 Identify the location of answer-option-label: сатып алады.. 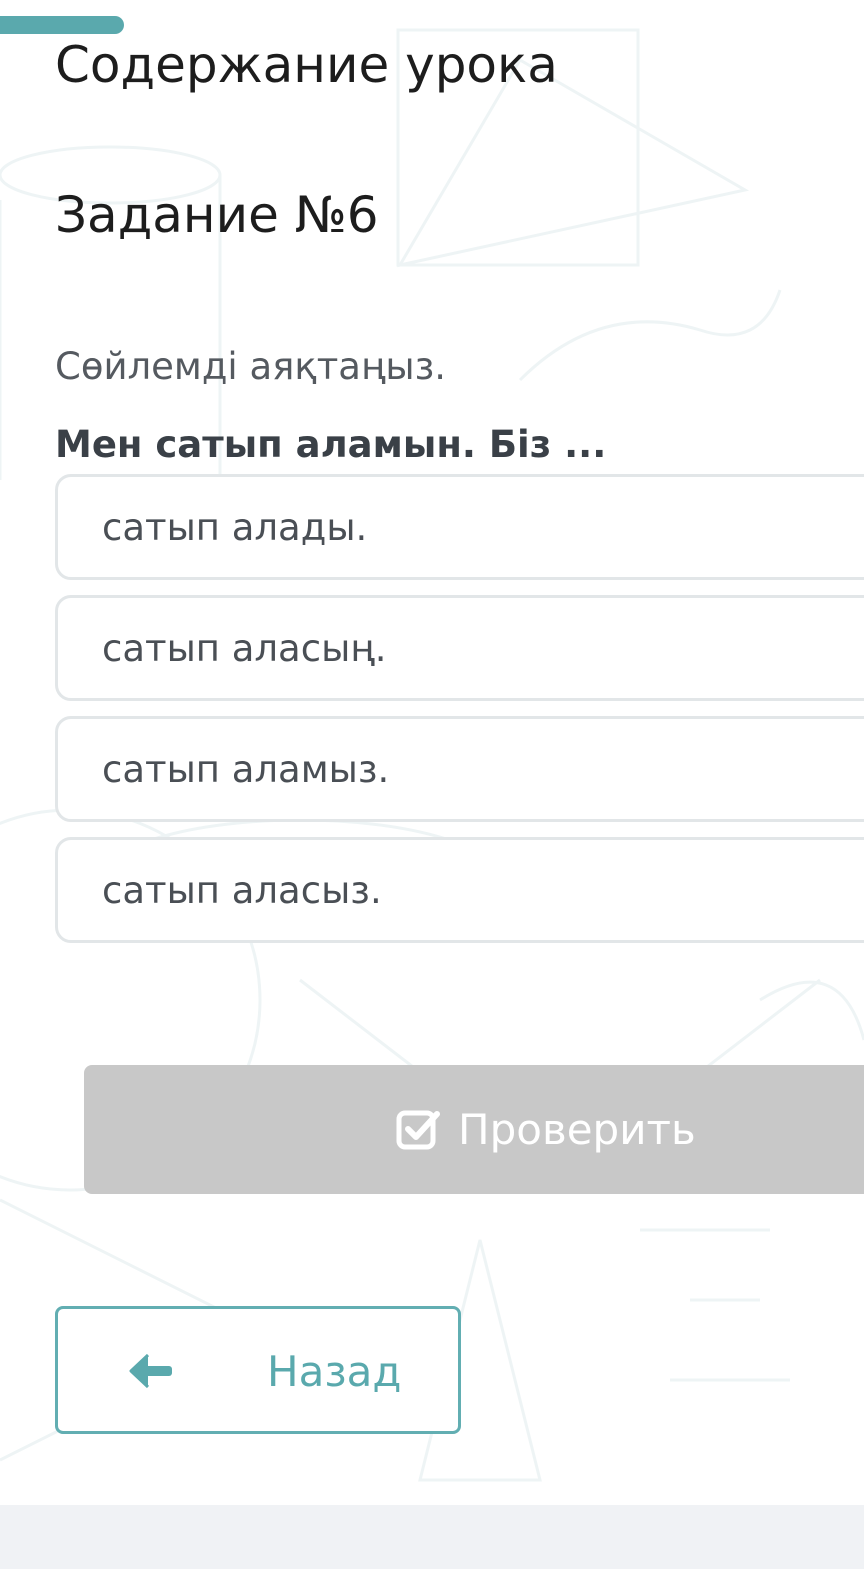
(235, 527).